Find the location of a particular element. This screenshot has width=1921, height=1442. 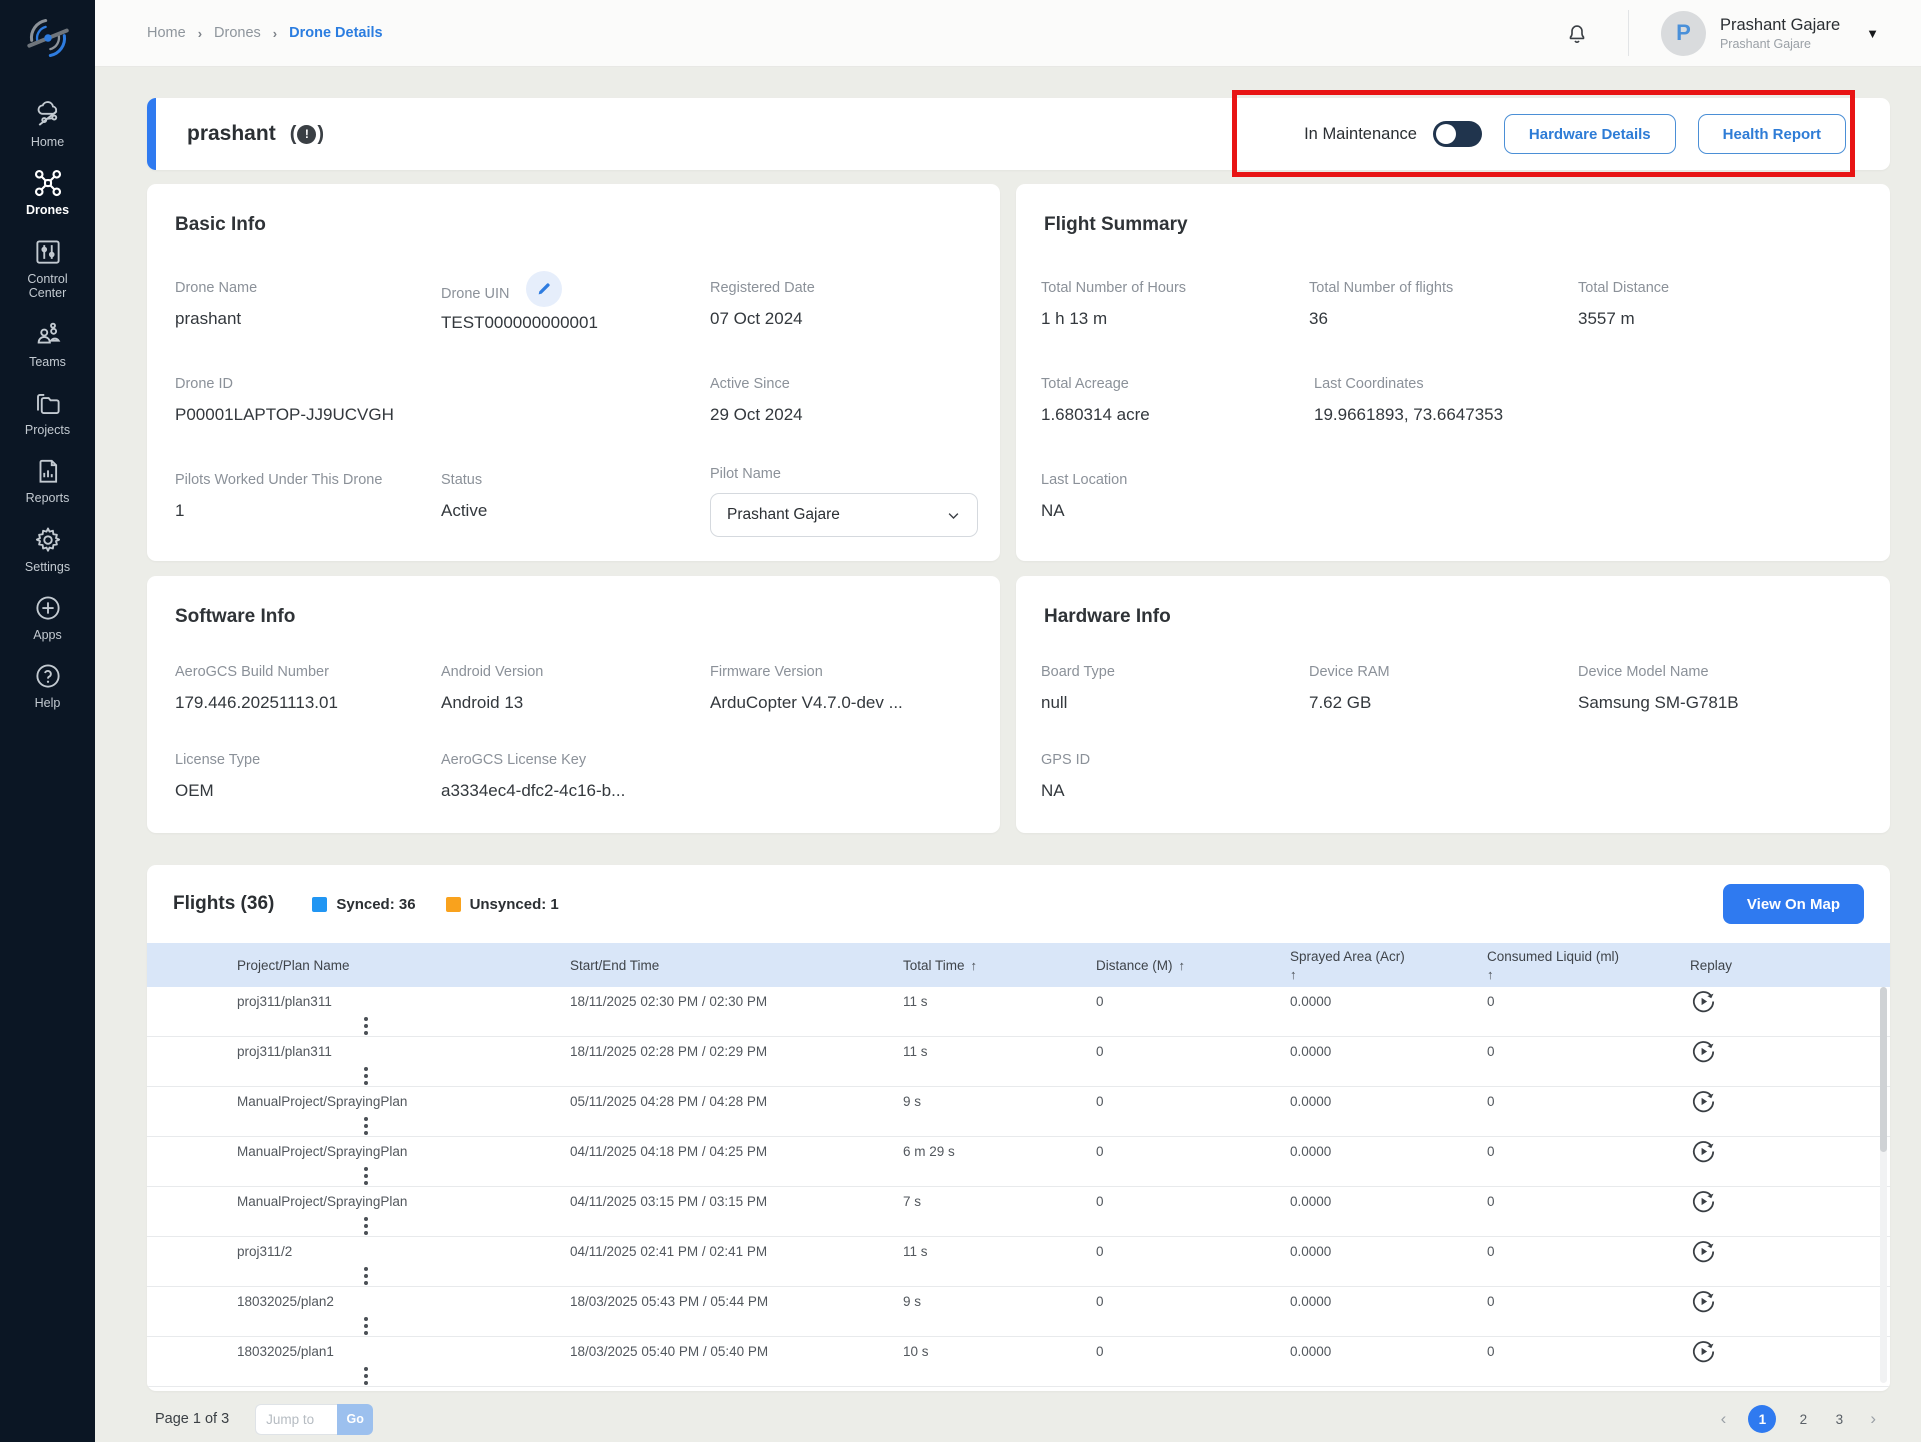

sidebar-item-teams: Teams is located at coordinates (47, 344).